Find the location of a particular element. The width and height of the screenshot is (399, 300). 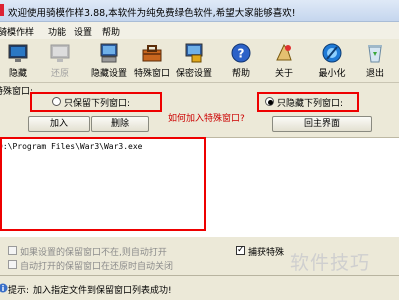

privacy-settings-label: 保密设置 is located at coordinates (193, 74).